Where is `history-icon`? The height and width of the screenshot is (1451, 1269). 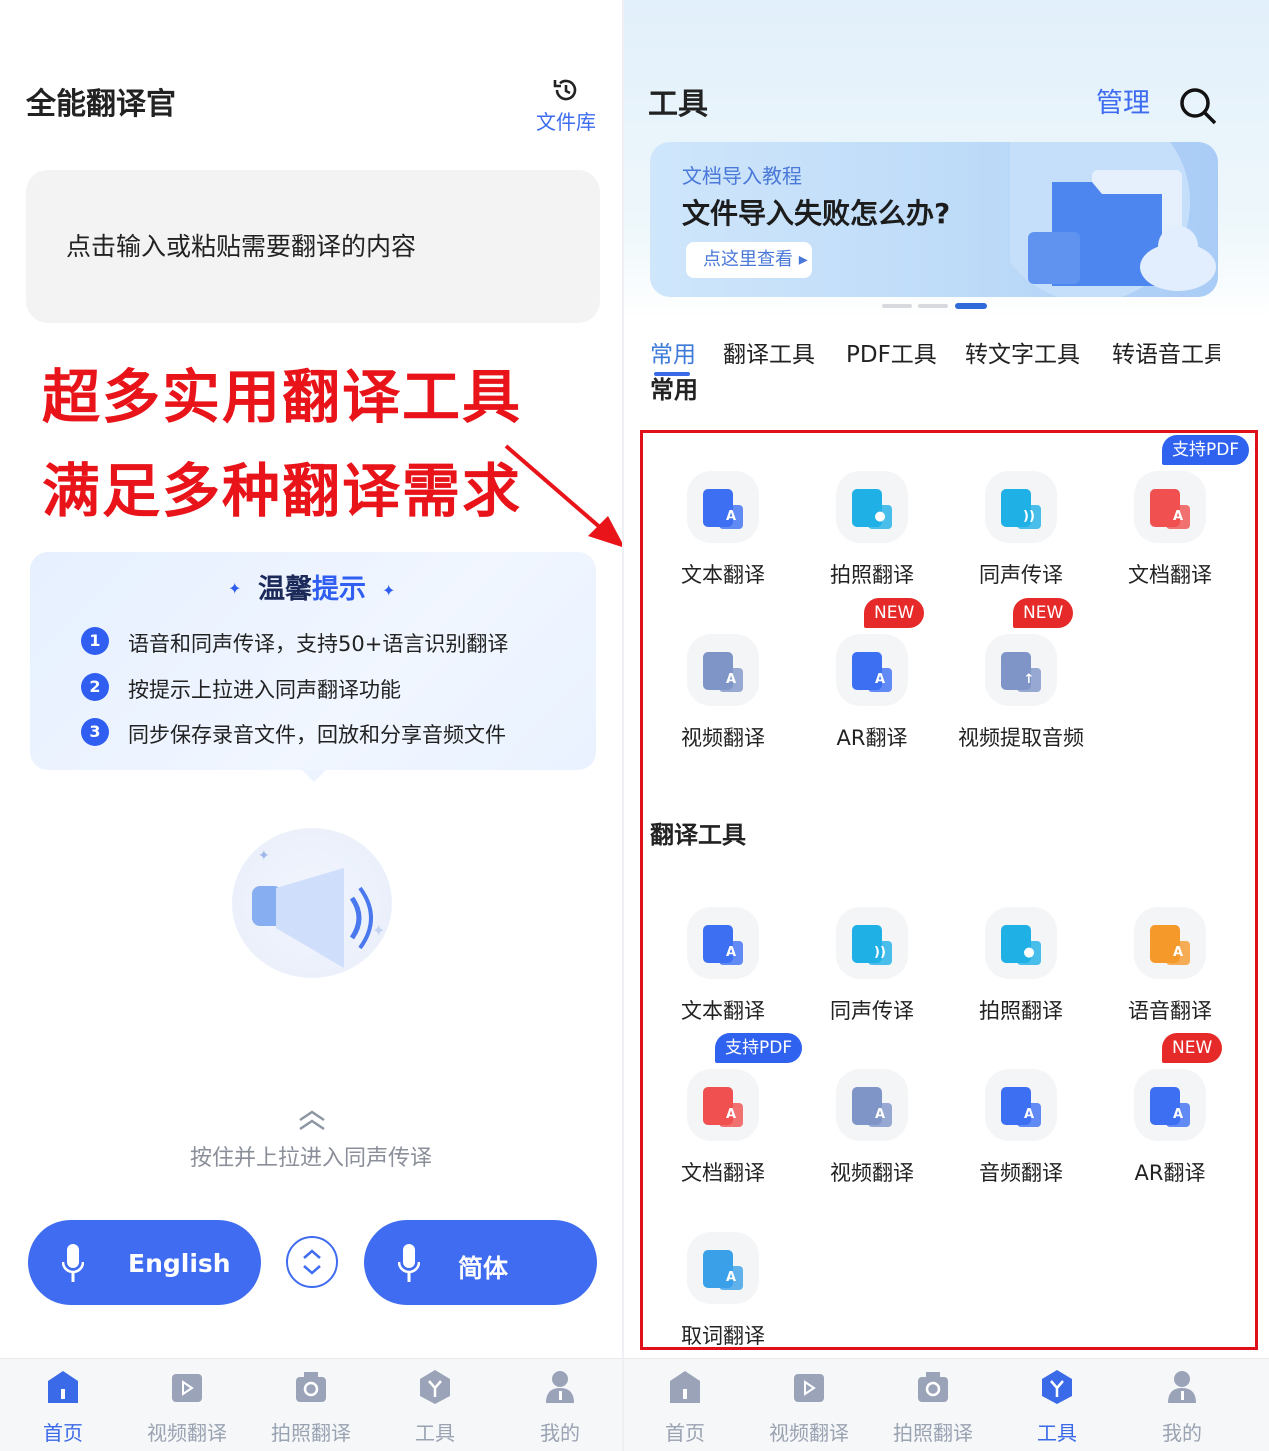 history-icon is located at coordinates (565, 90).